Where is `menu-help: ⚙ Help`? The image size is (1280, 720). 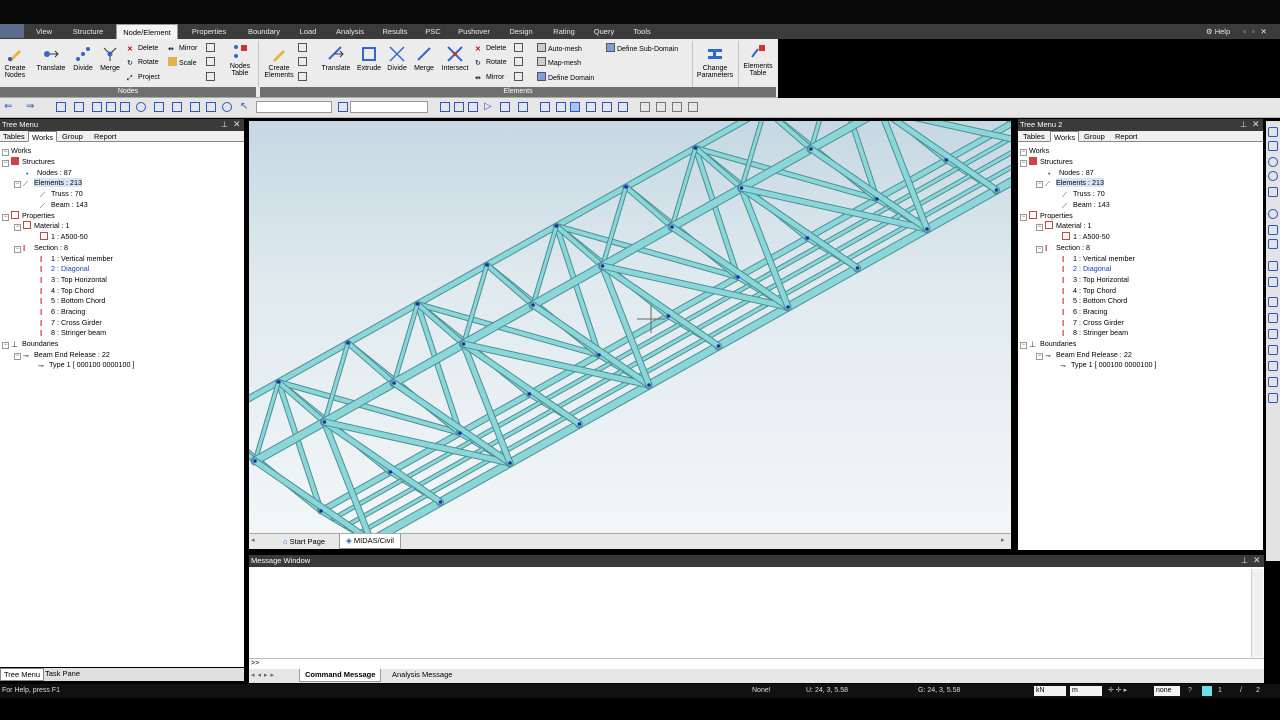
menu-help: ⚙ Help is located at coordinates (1218, 31).